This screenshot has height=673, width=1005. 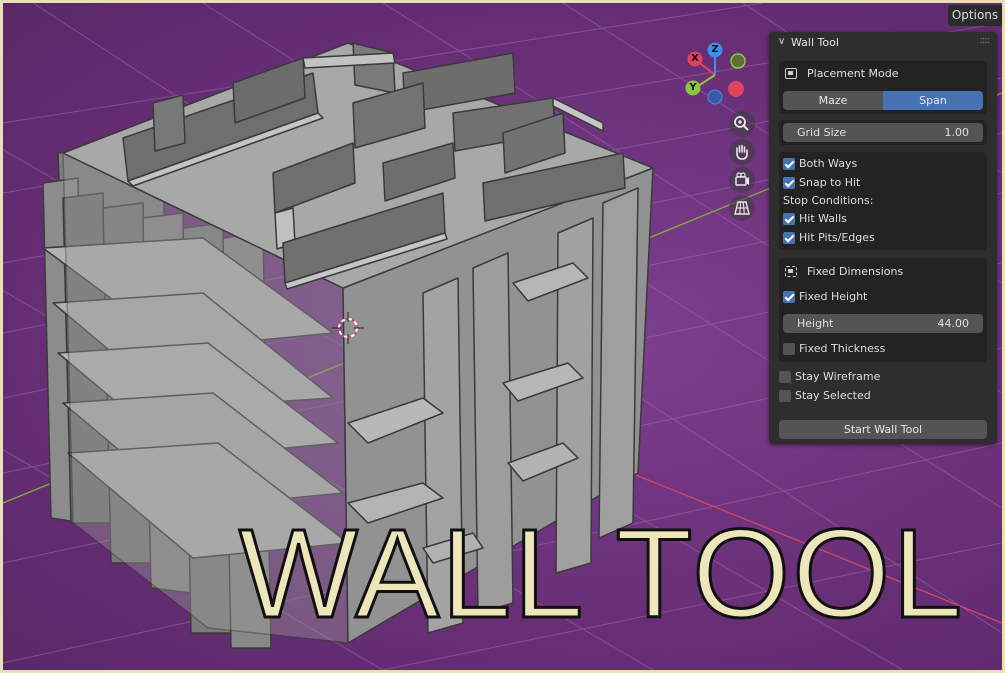 I want to click on fixed-dimensions-icon, so click(x=791, y=271).